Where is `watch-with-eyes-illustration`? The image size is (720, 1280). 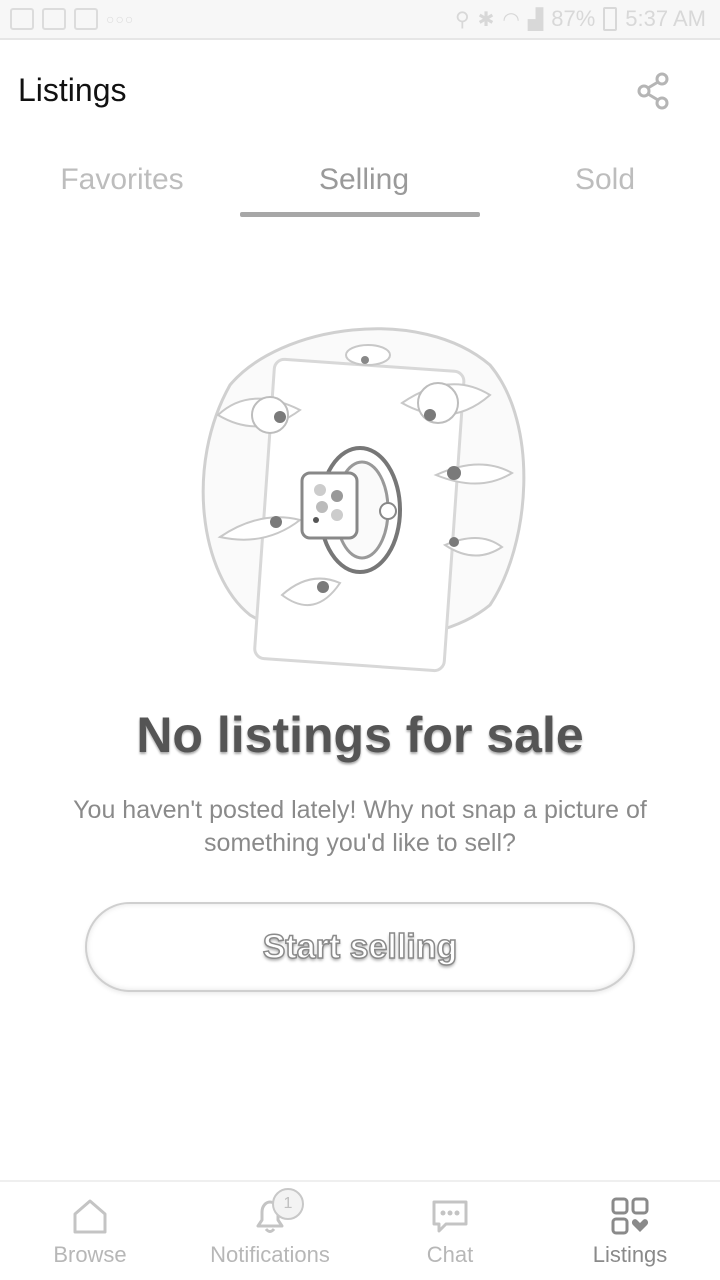 watch-with-eyes-illustration is located at coordinates (363, 500).